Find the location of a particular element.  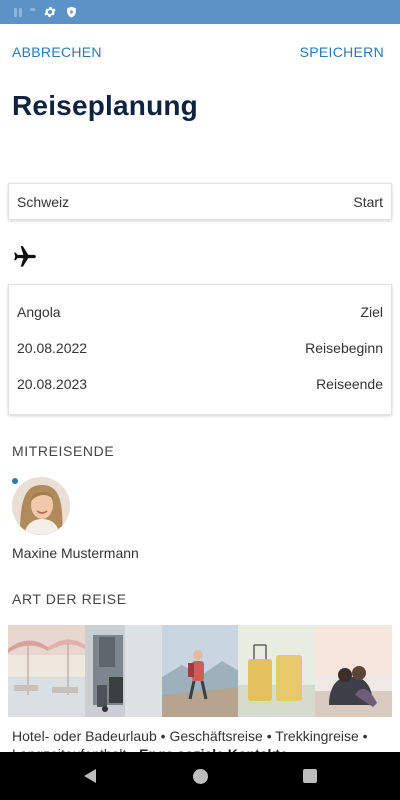

navigation-bar is located at coordinates (200, 776).